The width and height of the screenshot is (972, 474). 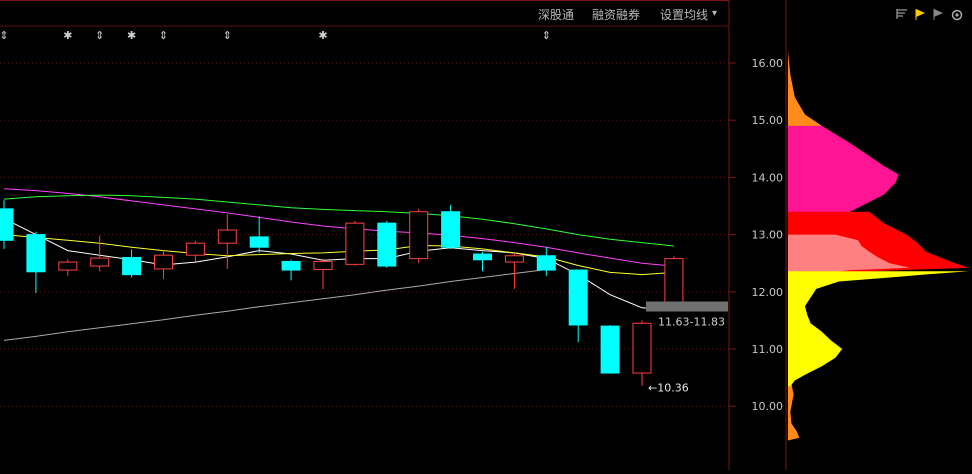 I want to click on y-tick-label: 11.00, so click(x=768, y=349).